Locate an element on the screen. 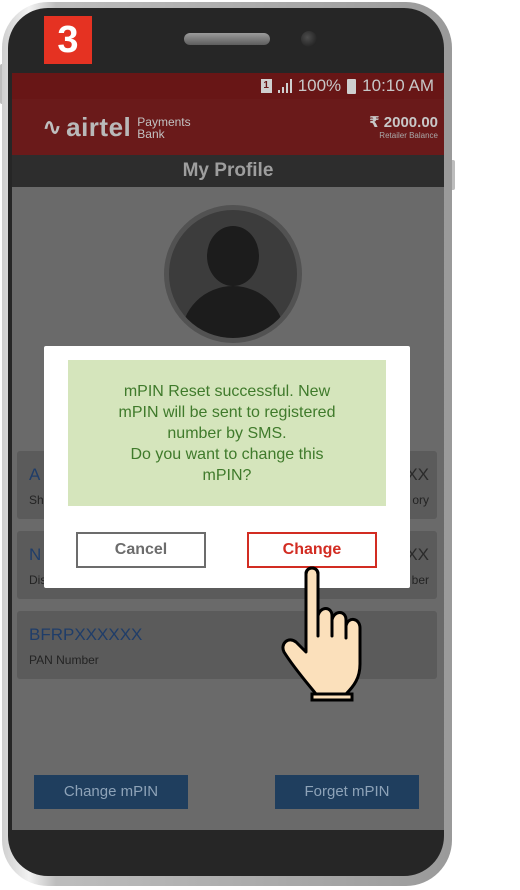  airtel-logo-icon: ∿ is located at coordinates (52, 127).